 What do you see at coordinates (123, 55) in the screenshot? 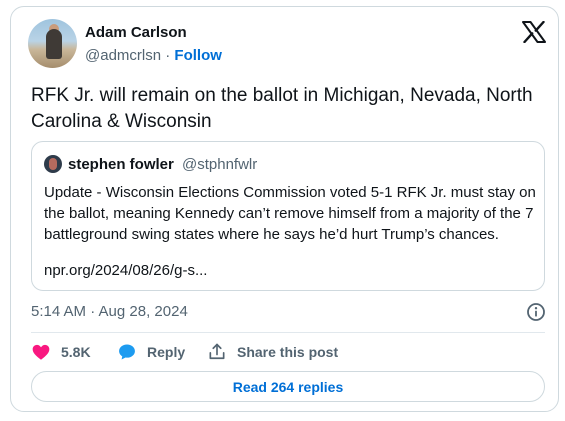
I see `author-handle: @admcrlsn` at bounding box center [123, 55].